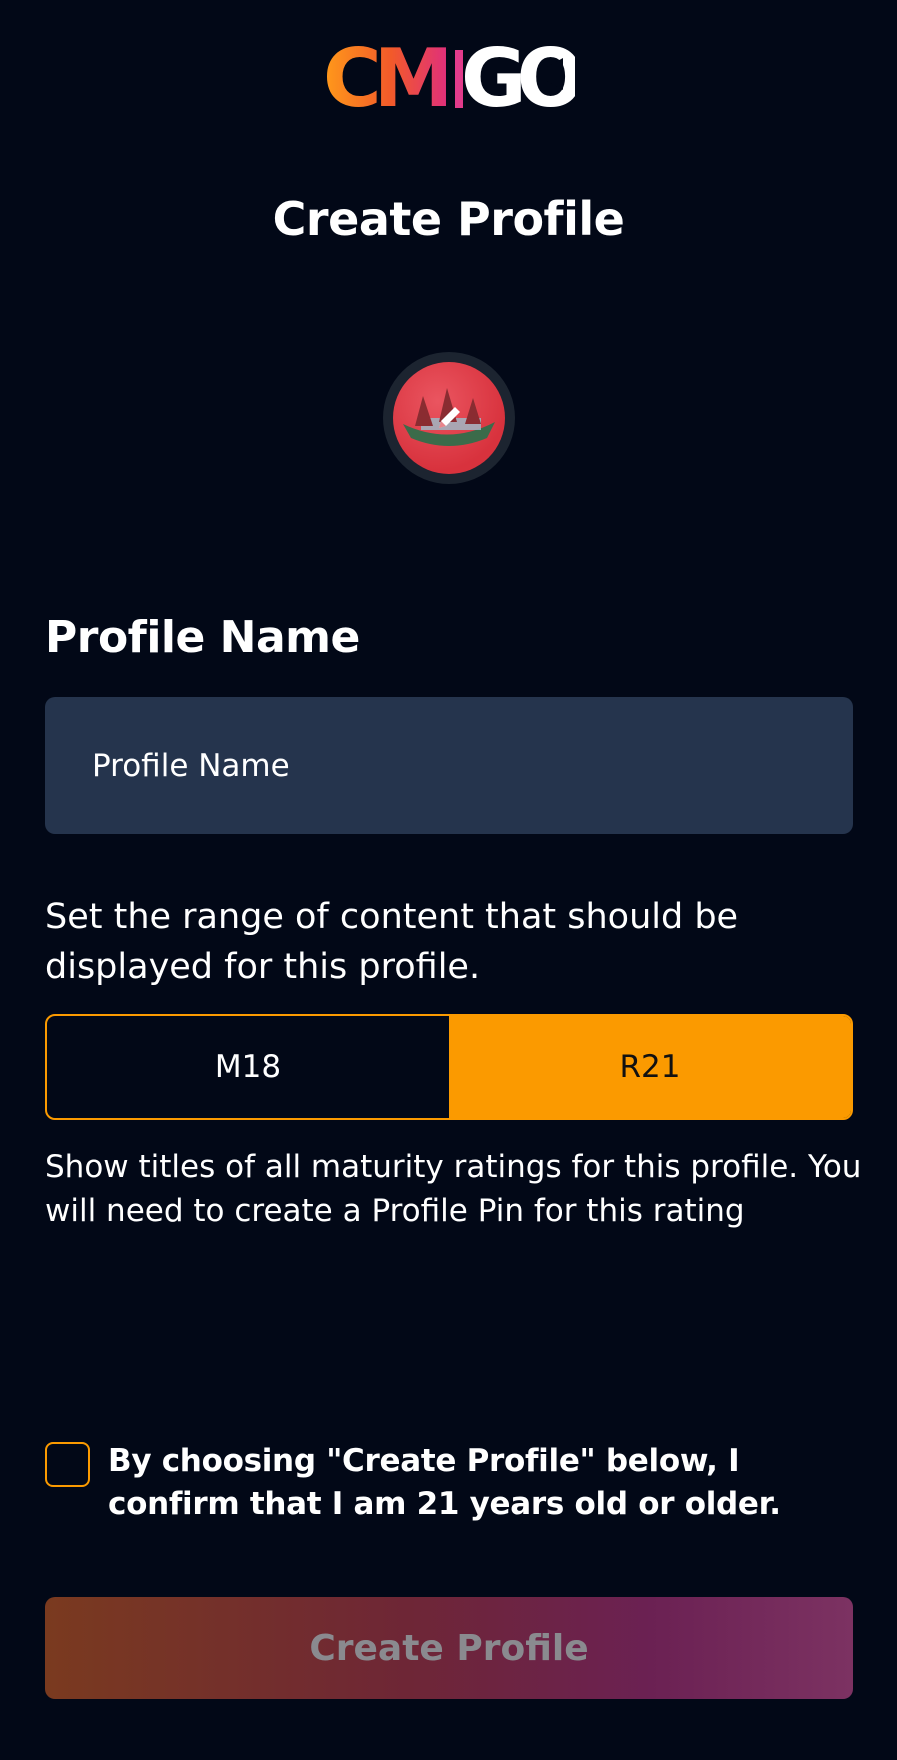 The image size is (897, 1760). What do you see at coordinates (650, 1067) in the screenshot?
I see `rating-option-r21: R21` at bounding box center [650, 1067].